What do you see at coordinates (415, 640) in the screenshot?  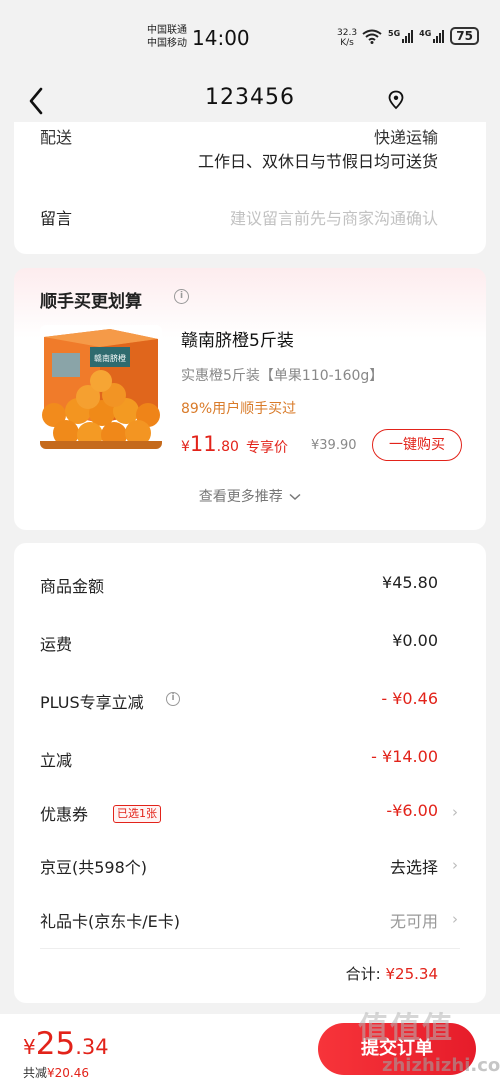 I see `shipping-value: ¥0.00` at bounding box center [415, 640].